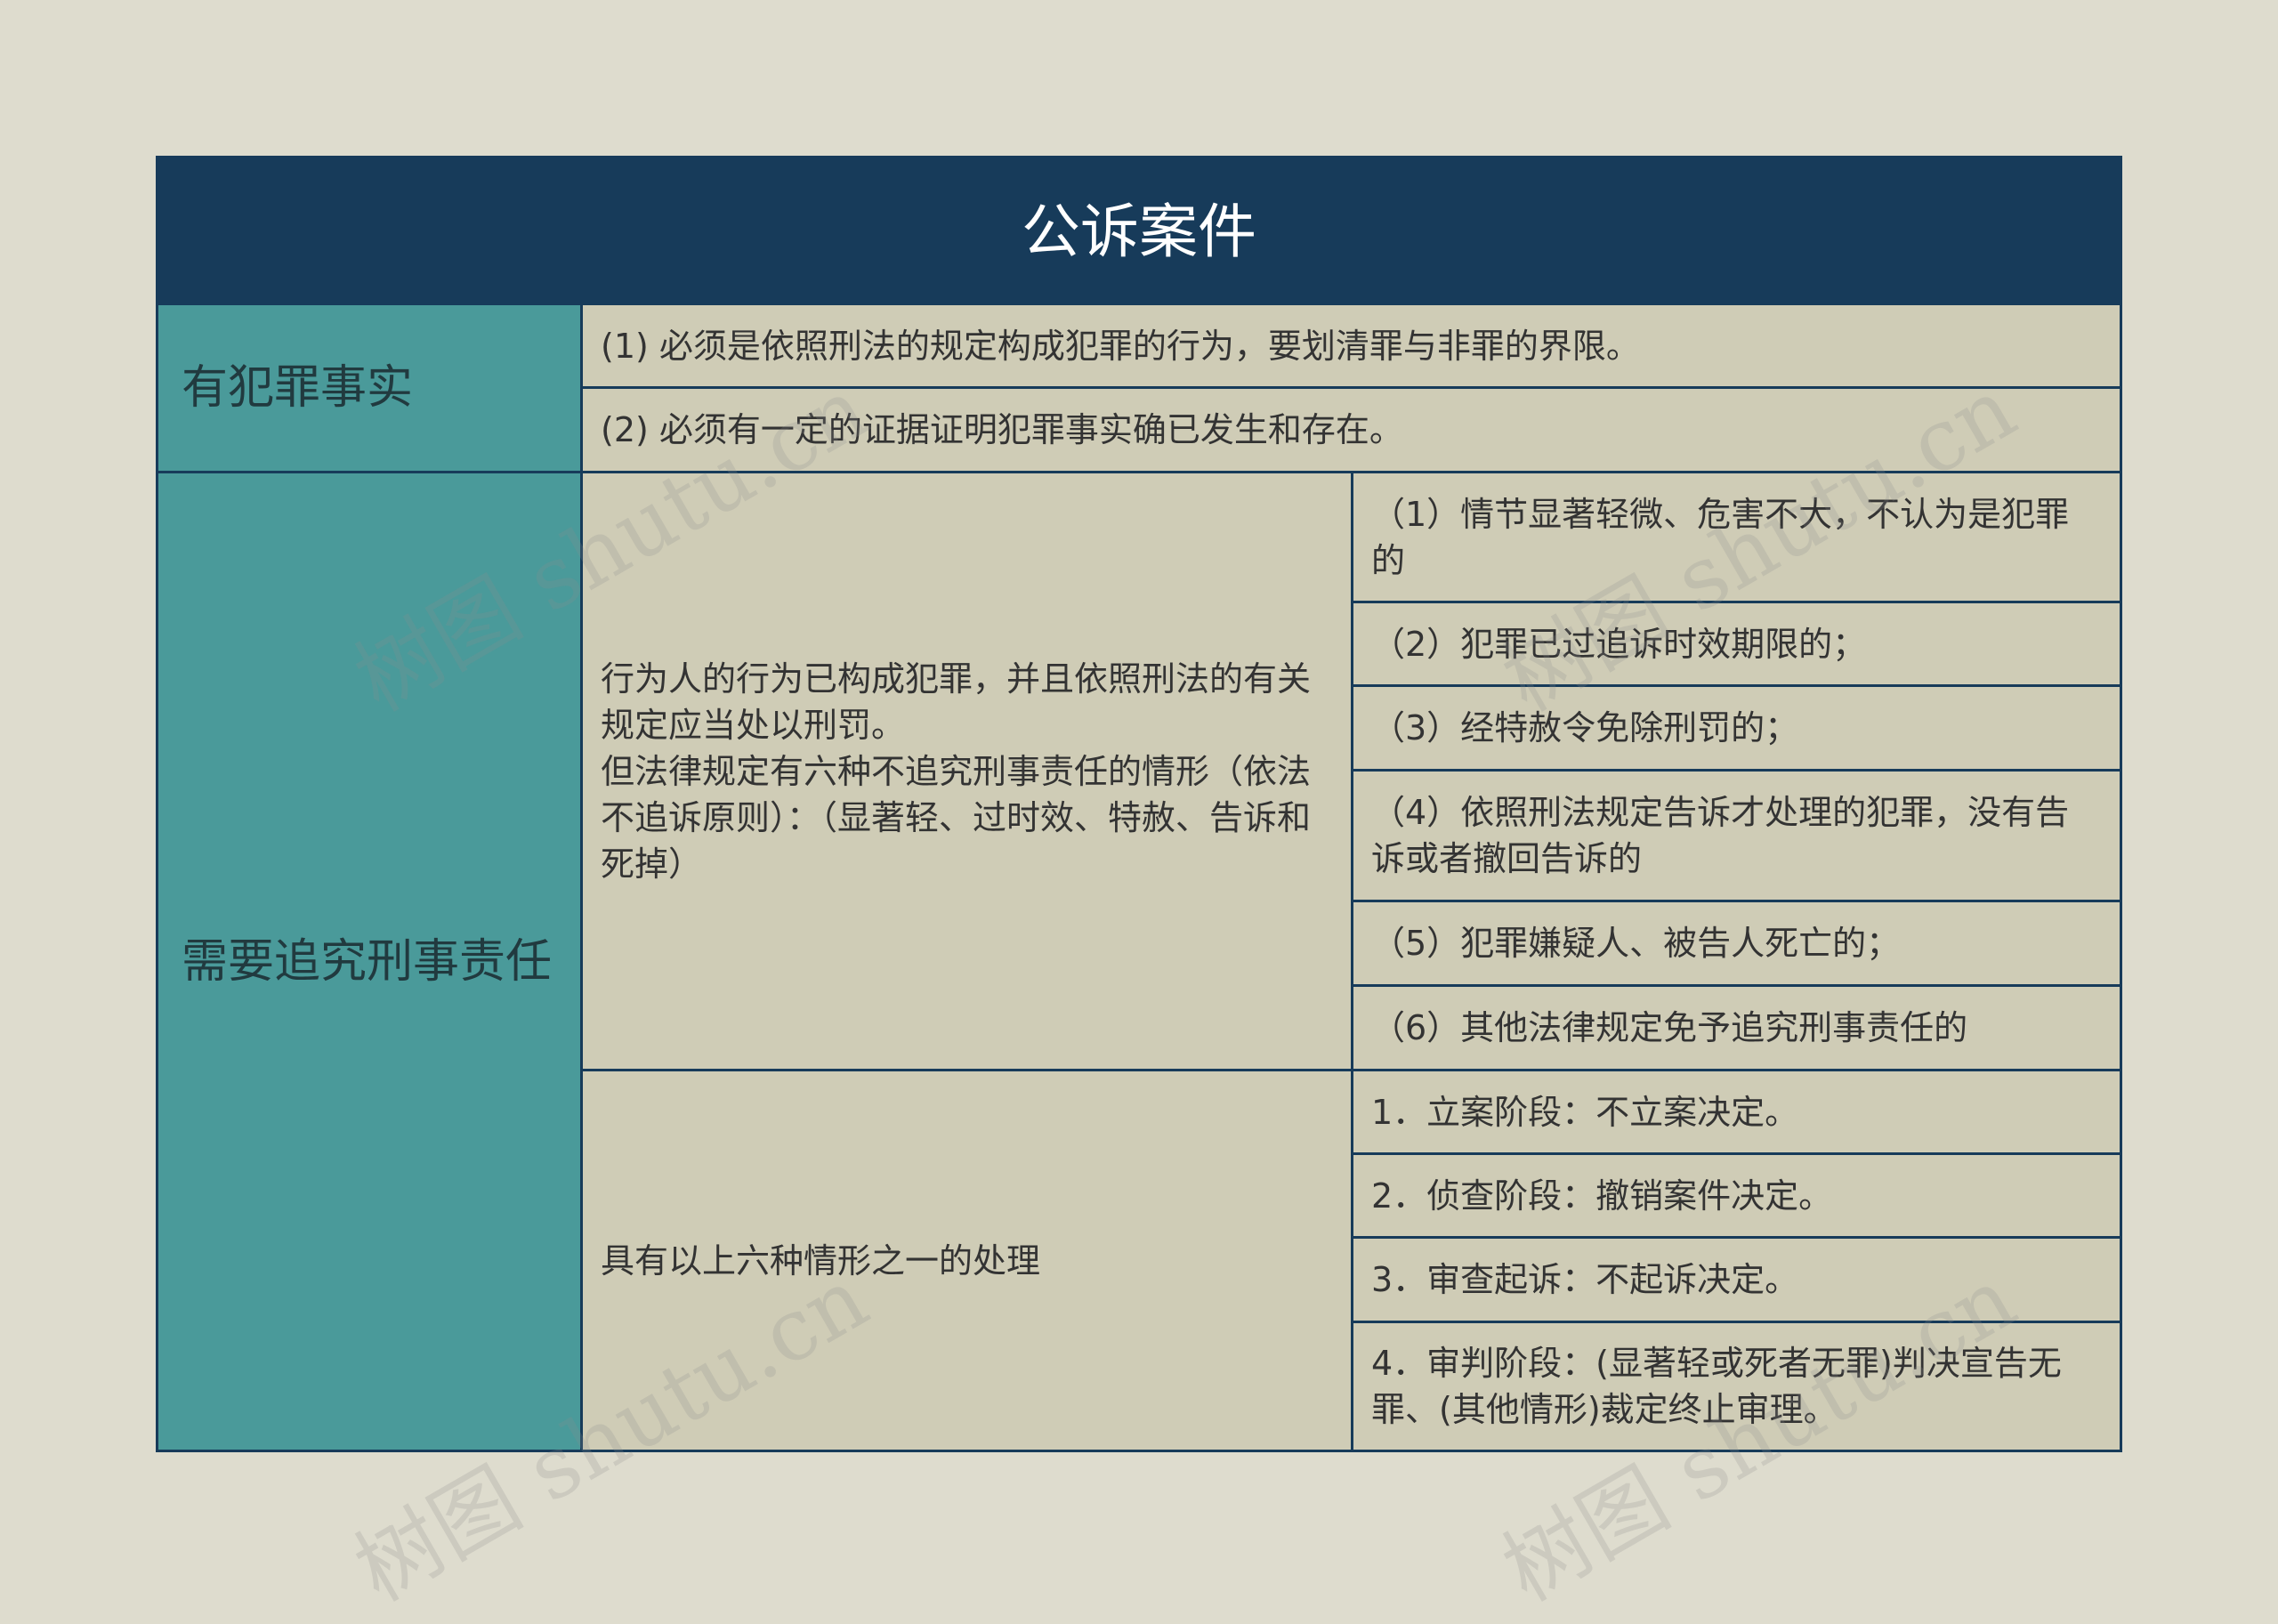  What do you see at coordinates (1139, 231) in the screenshot?
I see `page-title: 公诉案件` at bounding box center [1139, 231].